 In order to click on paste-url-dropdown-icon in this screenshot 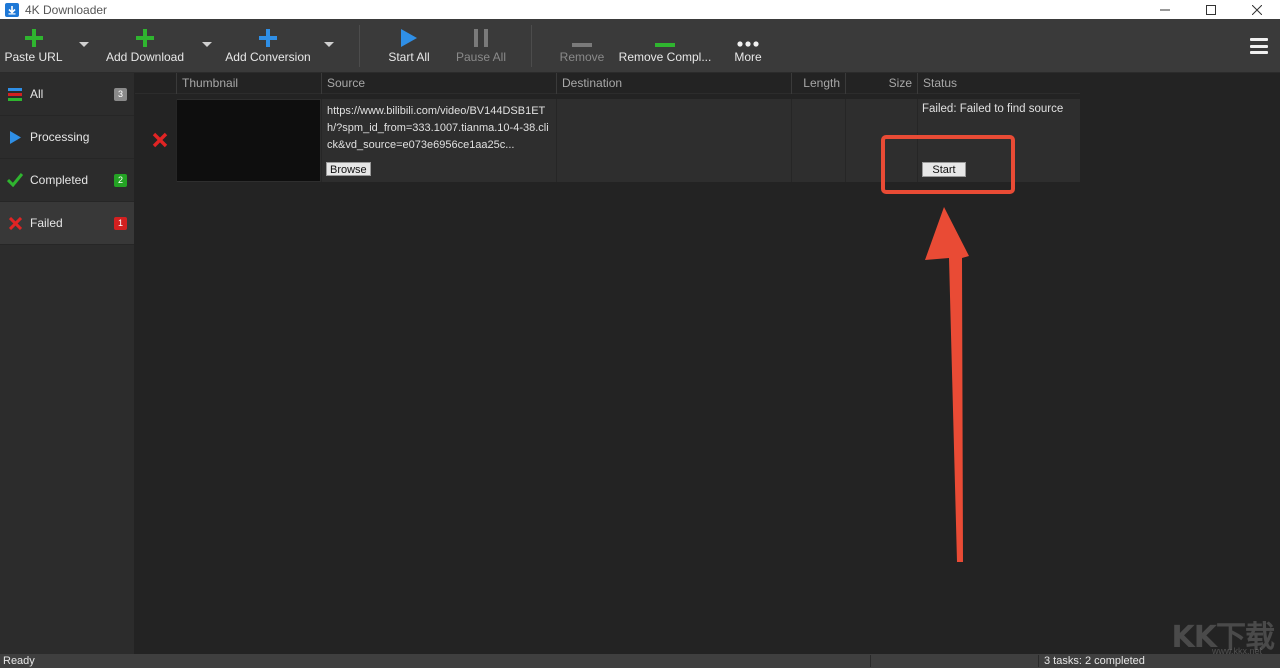, I will do `click(84, 44)`.